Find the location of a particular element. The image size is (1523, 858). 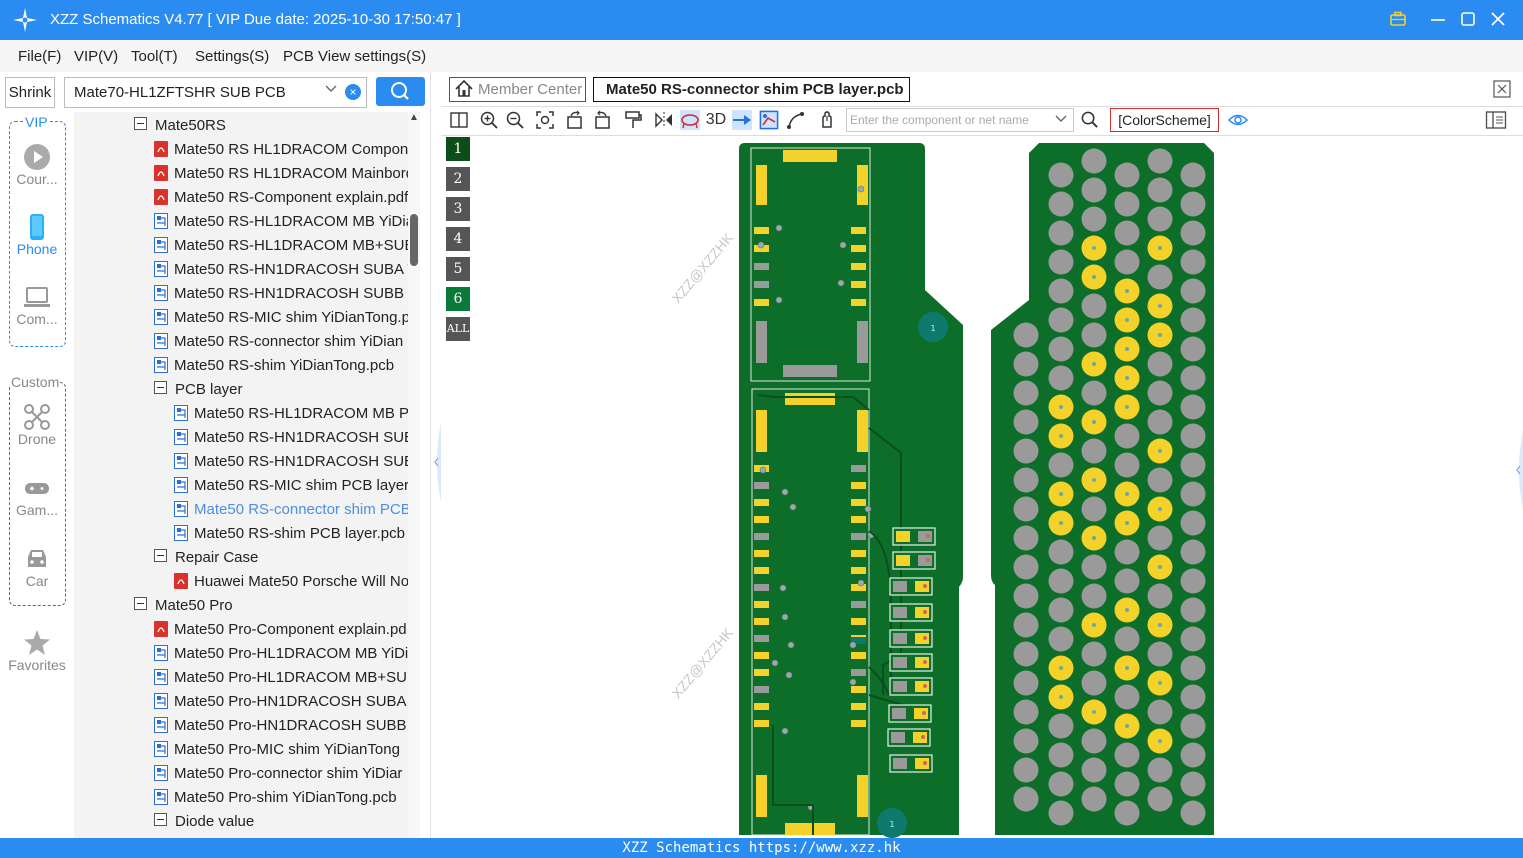

shrink-button: Shrink is located at coordinates (30, 92).